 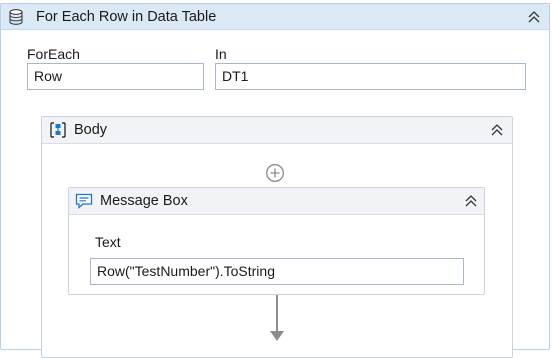 I want to click on message-box-title: Message Box, so click(x=144, y=201).